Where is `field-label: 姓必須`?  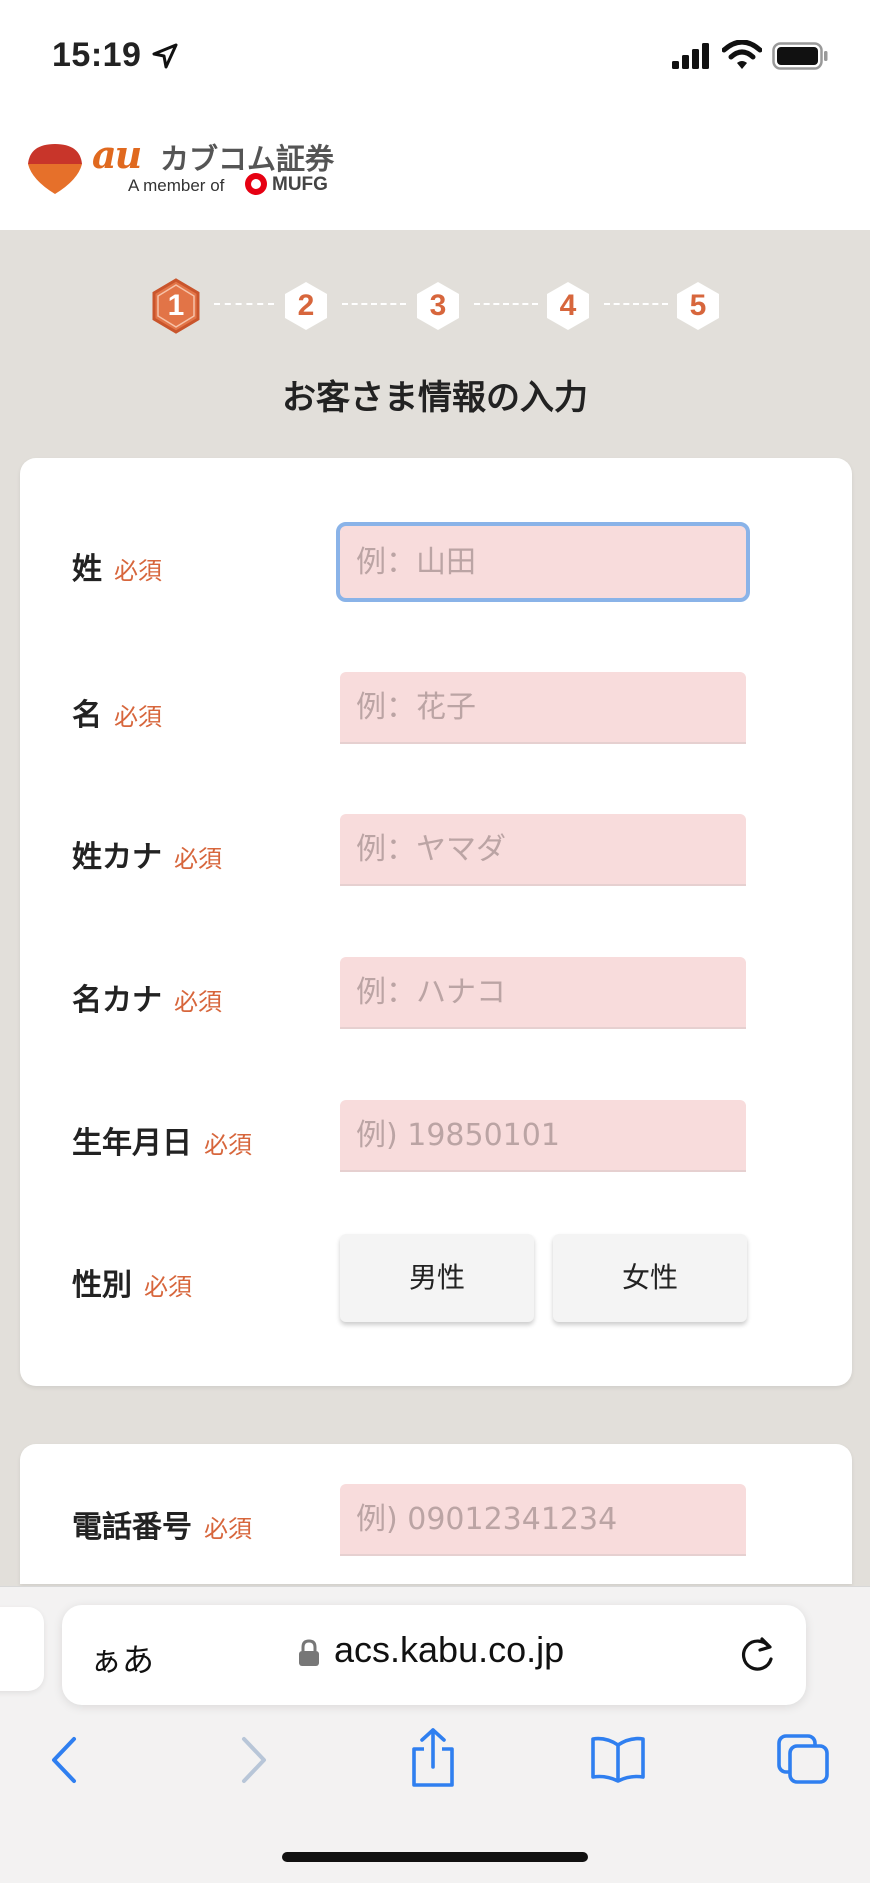
field-label: 姓必須 is located at coordinates (117, 569).